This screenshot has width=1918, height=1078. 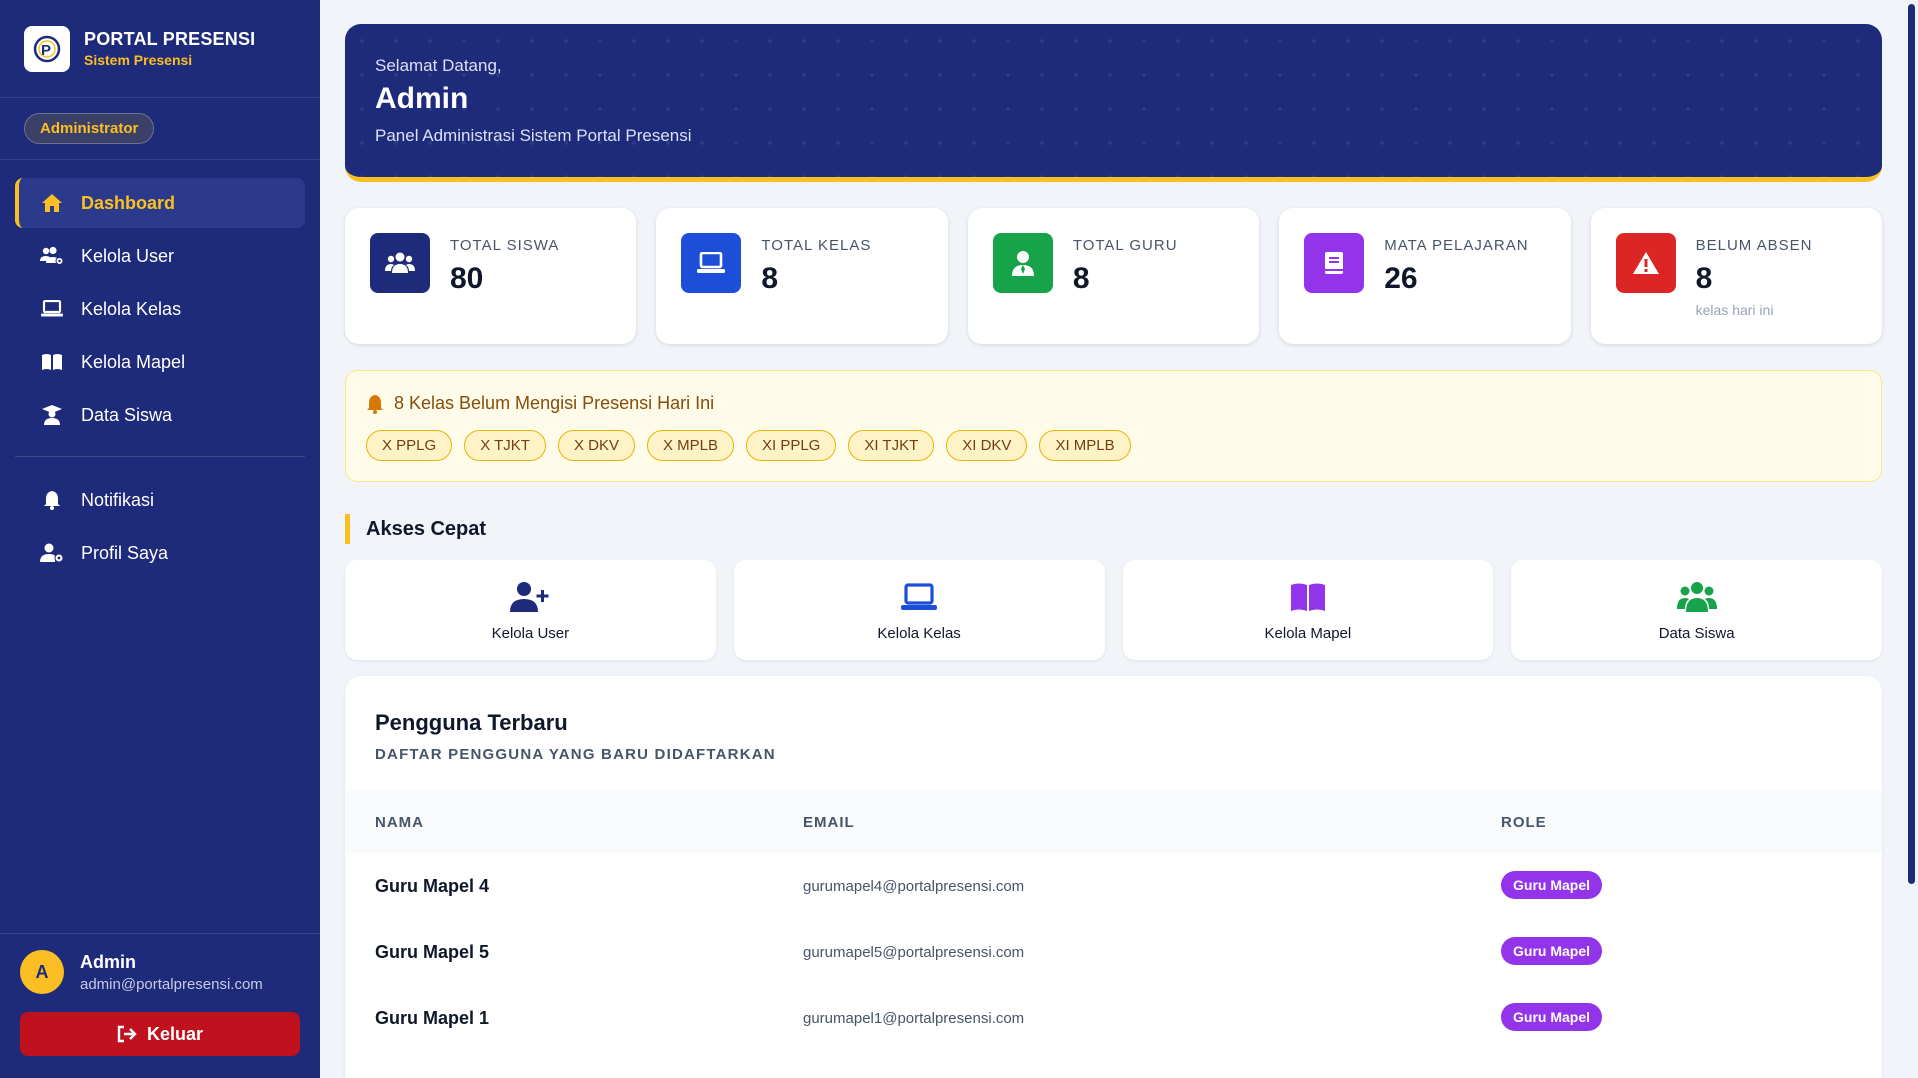 I want to click on alert-title: 8 Kelas Belum Mengisi Presensi Hari Ini, so click(x=1113, y=403).